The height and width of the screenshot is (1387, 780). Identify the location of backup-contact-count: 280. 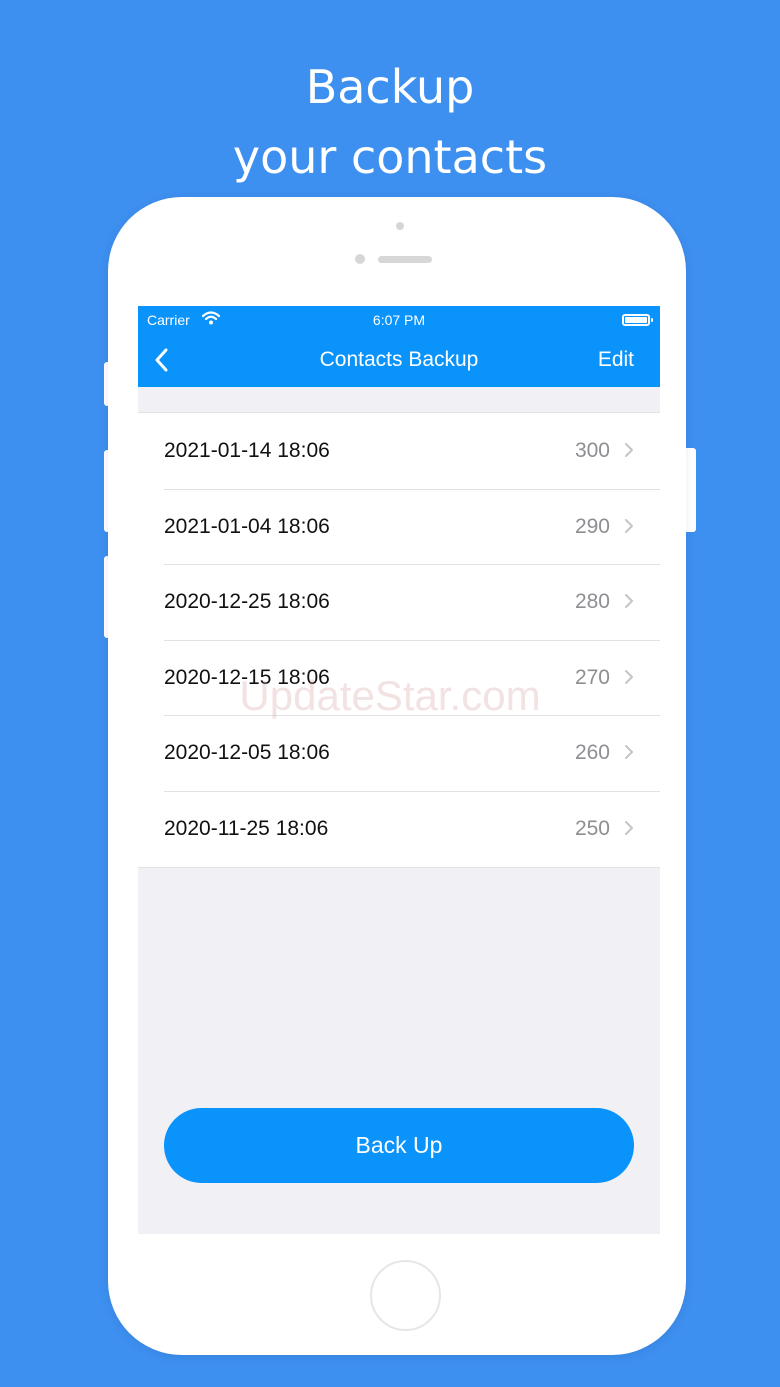
(592, 602).